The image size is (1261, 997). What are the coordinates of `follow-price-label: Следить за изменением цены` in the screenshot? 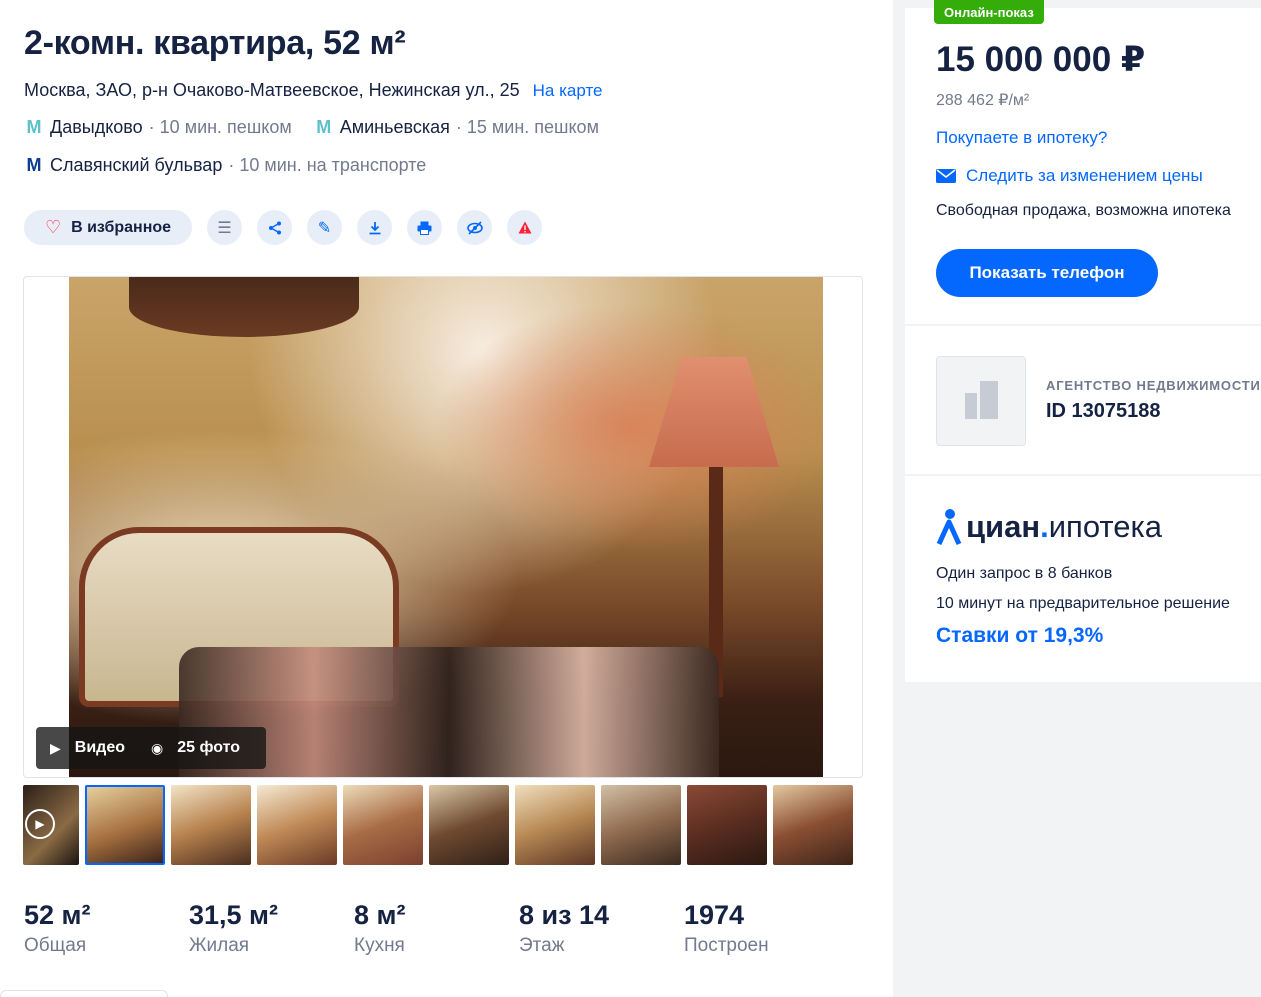 It's located at (1084, 175).